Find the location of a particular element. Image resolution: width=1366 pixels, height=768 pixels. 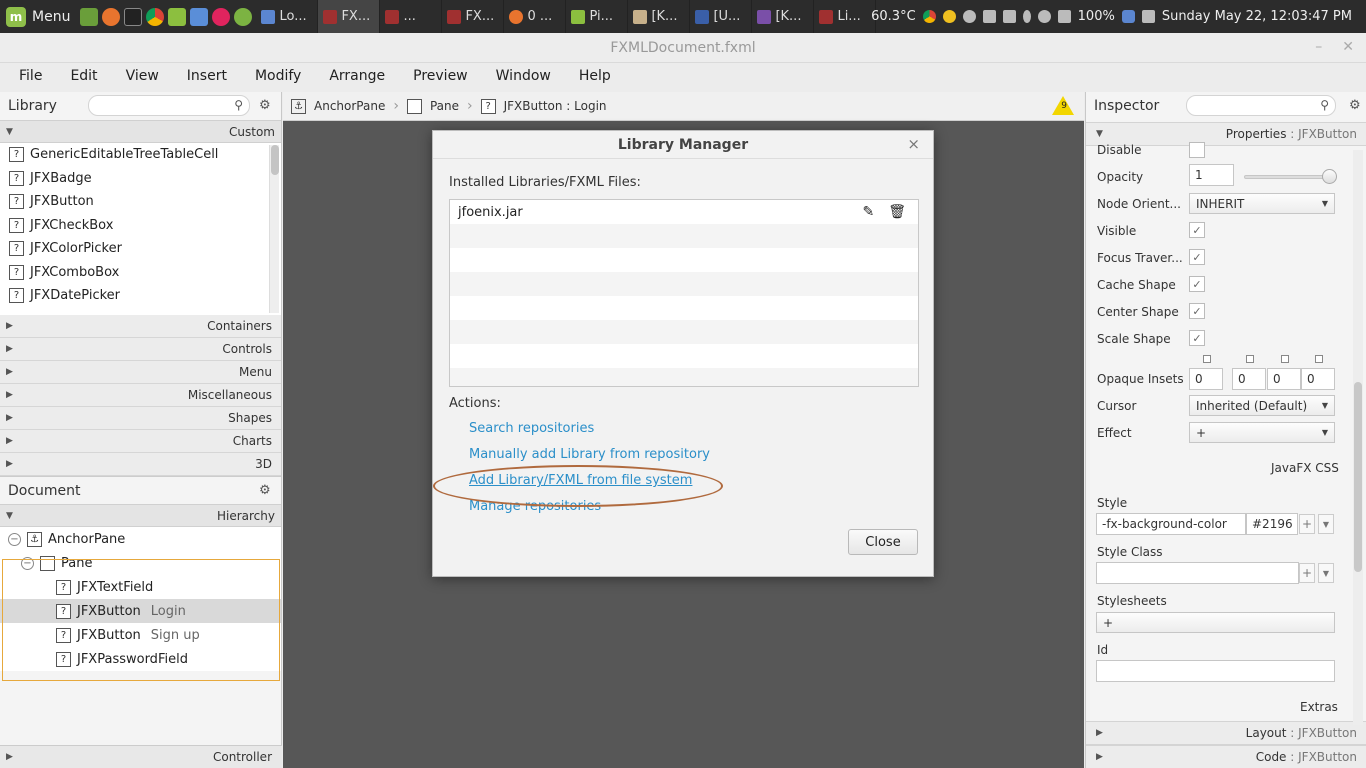

user-icon is located at coordinates (969, 16).